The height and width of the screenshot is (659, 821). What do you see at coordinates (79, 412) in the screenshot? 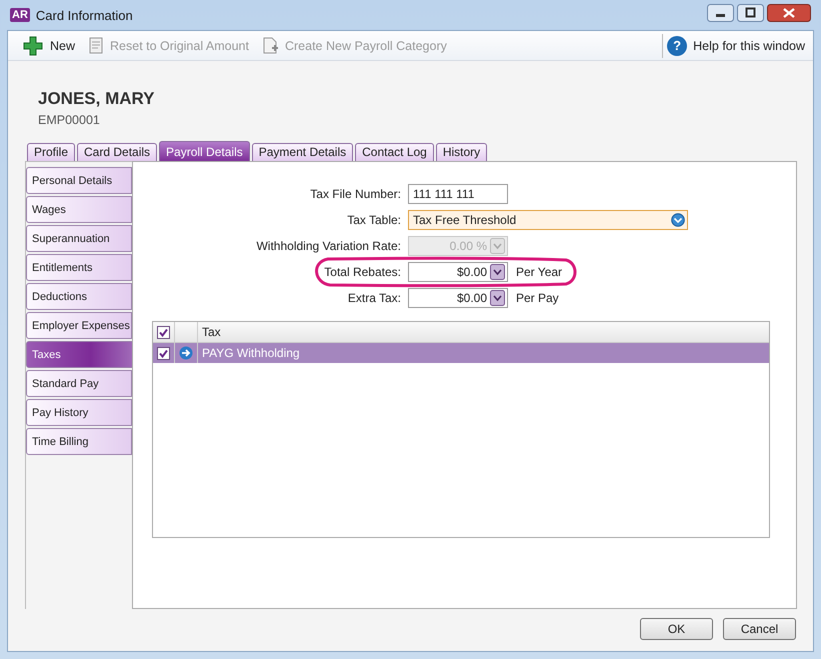
I see `side-tab: Pay History` at bounding box center [79, 412].